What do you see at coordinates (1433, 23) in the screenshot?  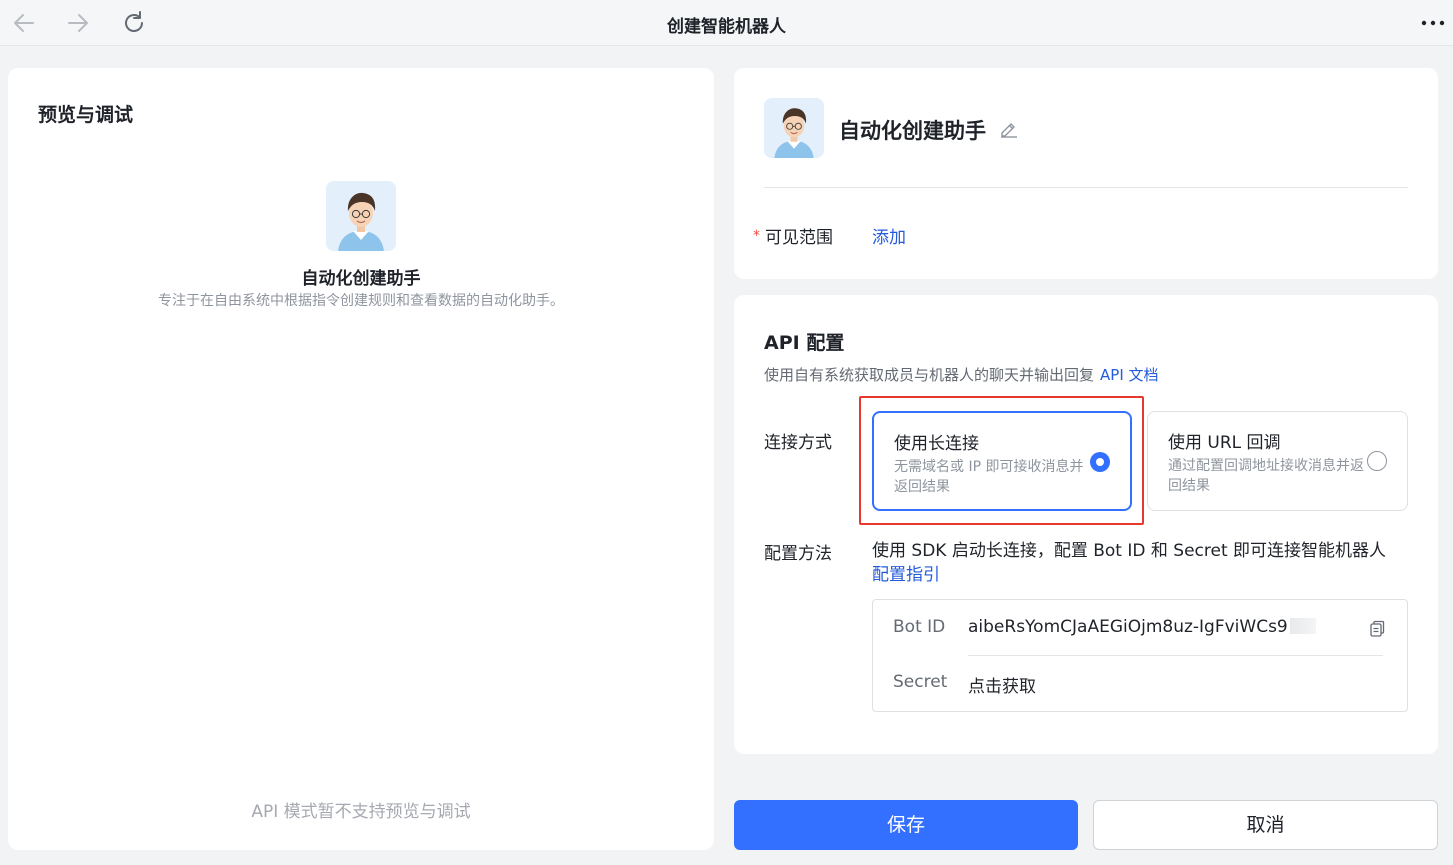 I see `more-icon` at bounding box center [1433, 23].